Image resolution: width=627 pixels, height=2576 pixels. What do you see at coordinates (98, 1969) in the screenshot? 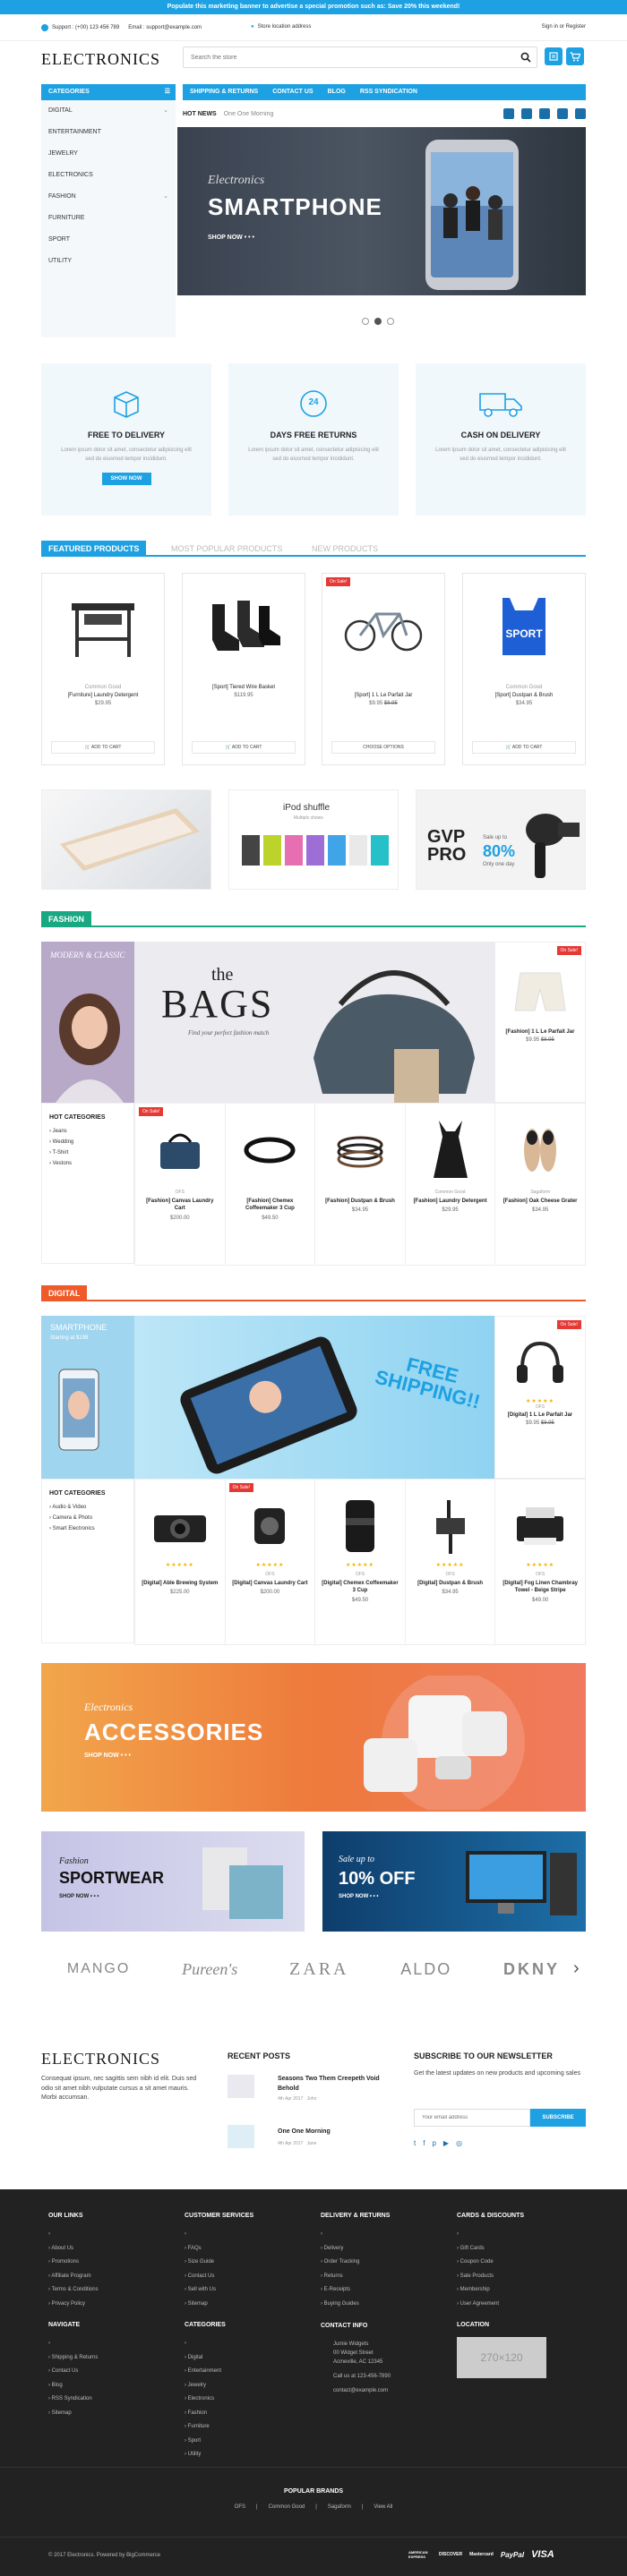
I see `brand-logo: MANGO` at bounding box center [98, 1969].